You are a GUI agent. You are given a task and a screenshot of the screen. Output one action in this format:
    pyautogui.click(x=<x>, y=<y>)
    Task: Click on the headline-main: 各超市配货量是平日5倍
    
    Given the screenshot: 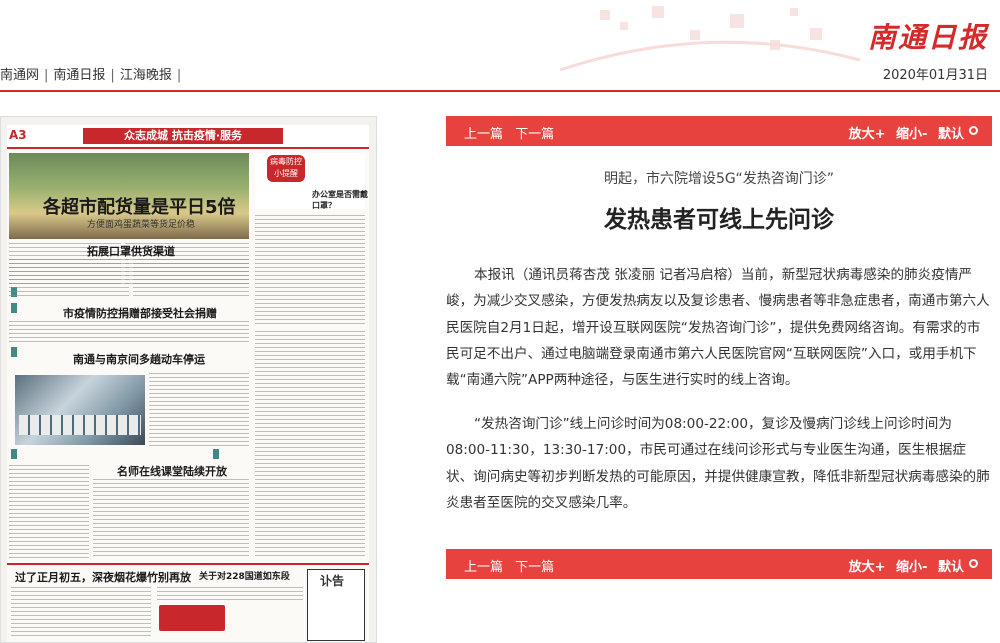 What is the action you would take?
    pyautogui.click(x=139, y=206)
    